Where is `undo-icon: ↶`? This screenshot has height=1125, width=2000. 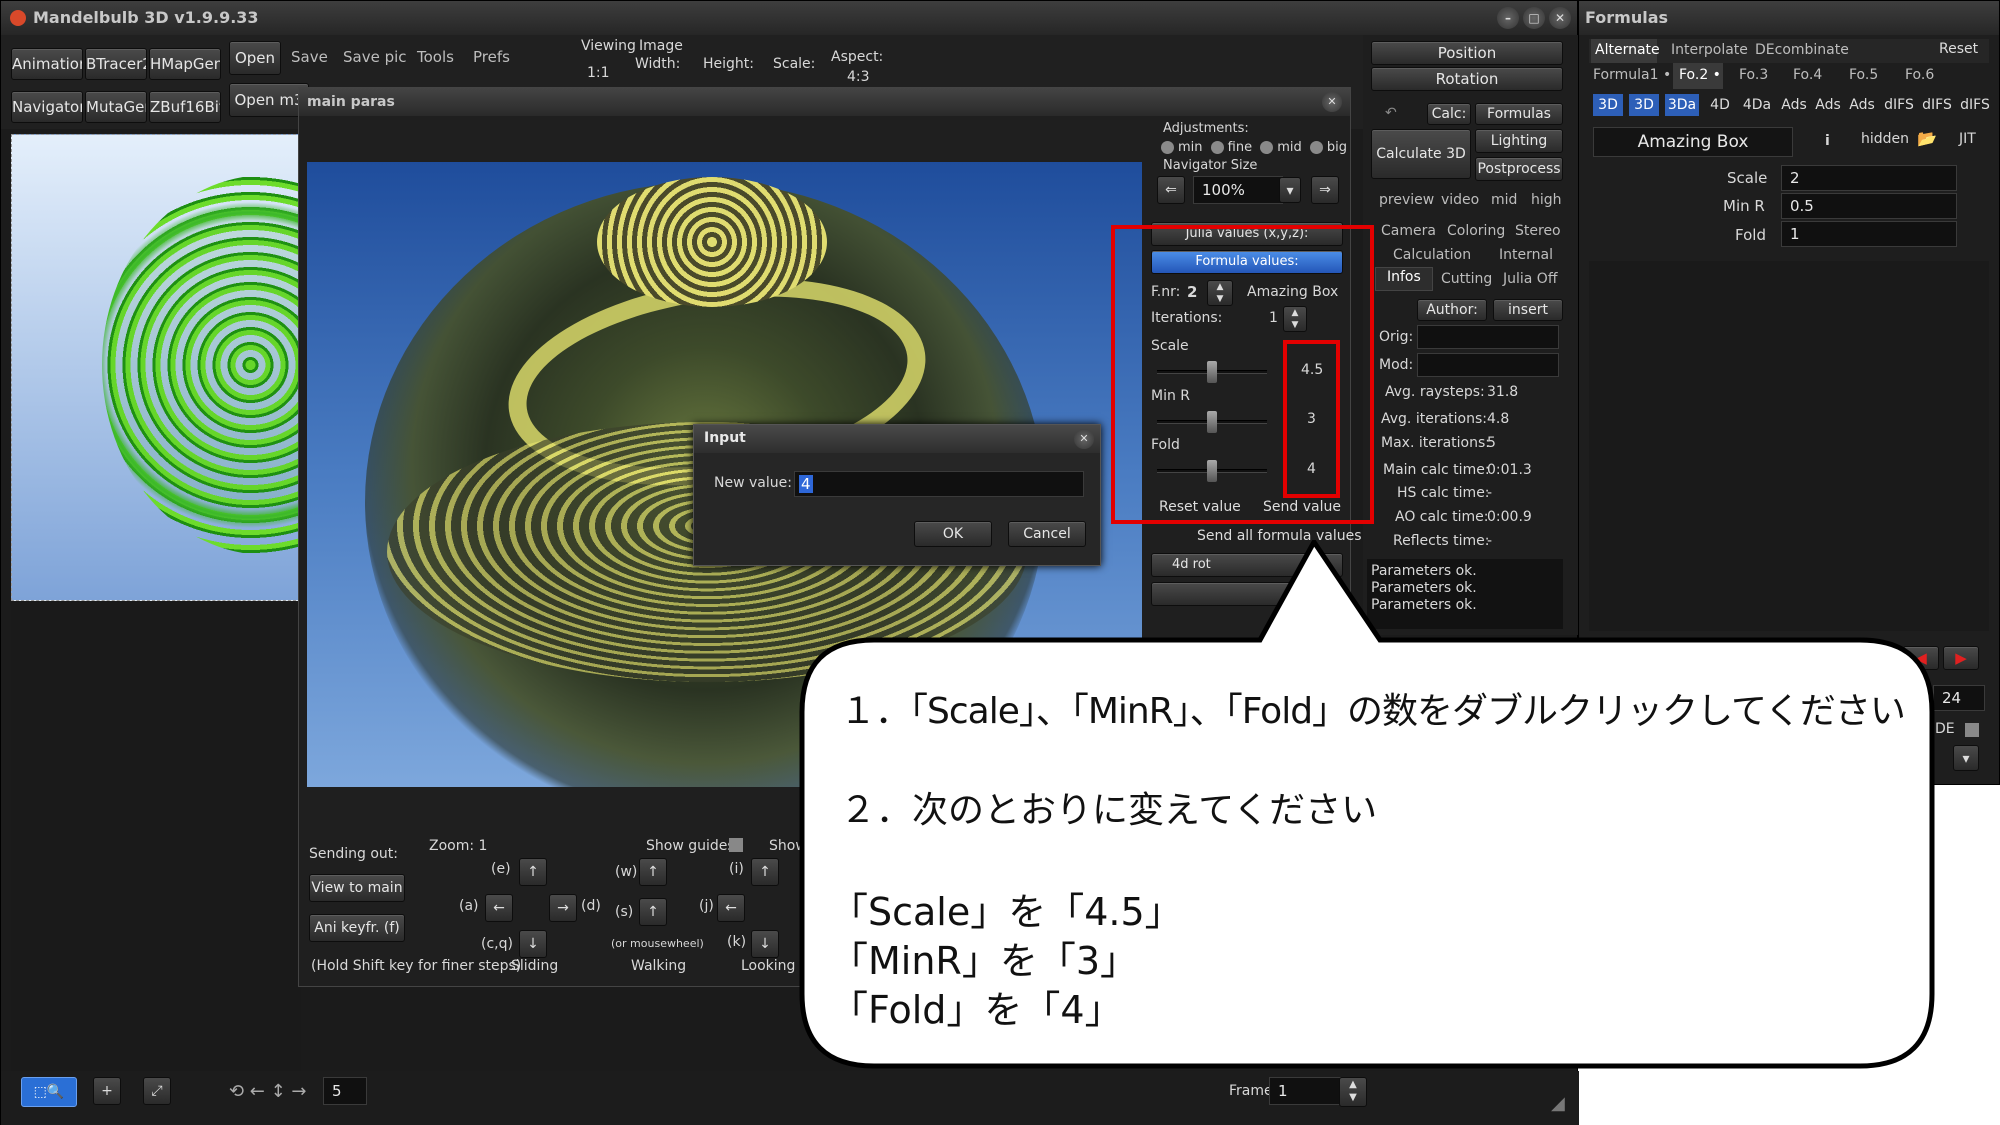 undo-icon: ↶ is located at coordinates (1391, 113).